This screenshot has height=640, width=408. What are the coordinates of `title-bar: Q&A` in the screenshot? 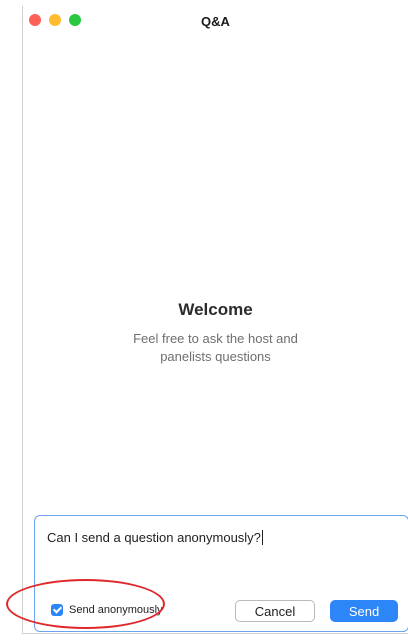 It's located at (215, 21).